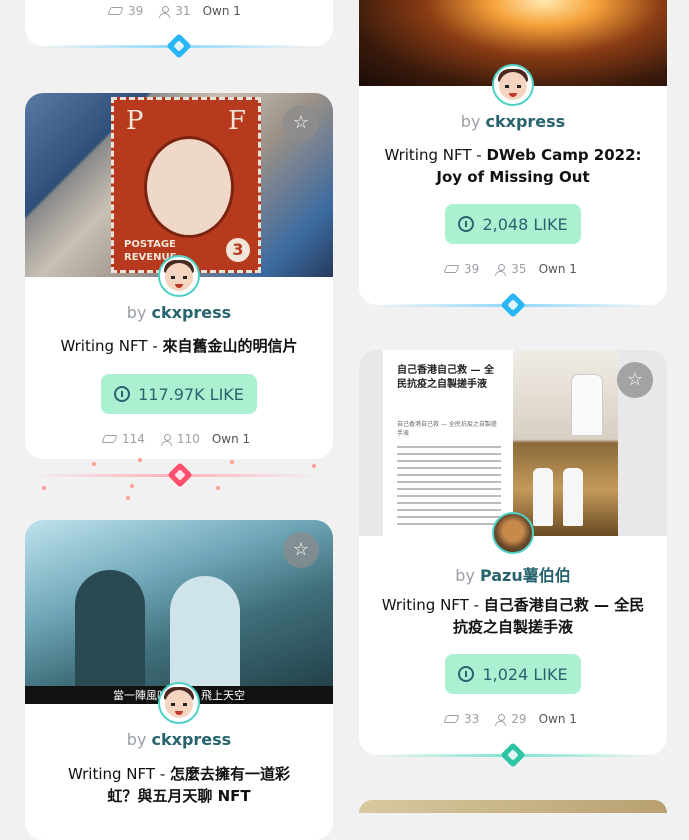 Image resolution: width=689 pixels, height=840 pixels. Describe the element at coordinates (230, 346) in the screenshot. I see `title-text: 來自舊金山的明信片` at that location.